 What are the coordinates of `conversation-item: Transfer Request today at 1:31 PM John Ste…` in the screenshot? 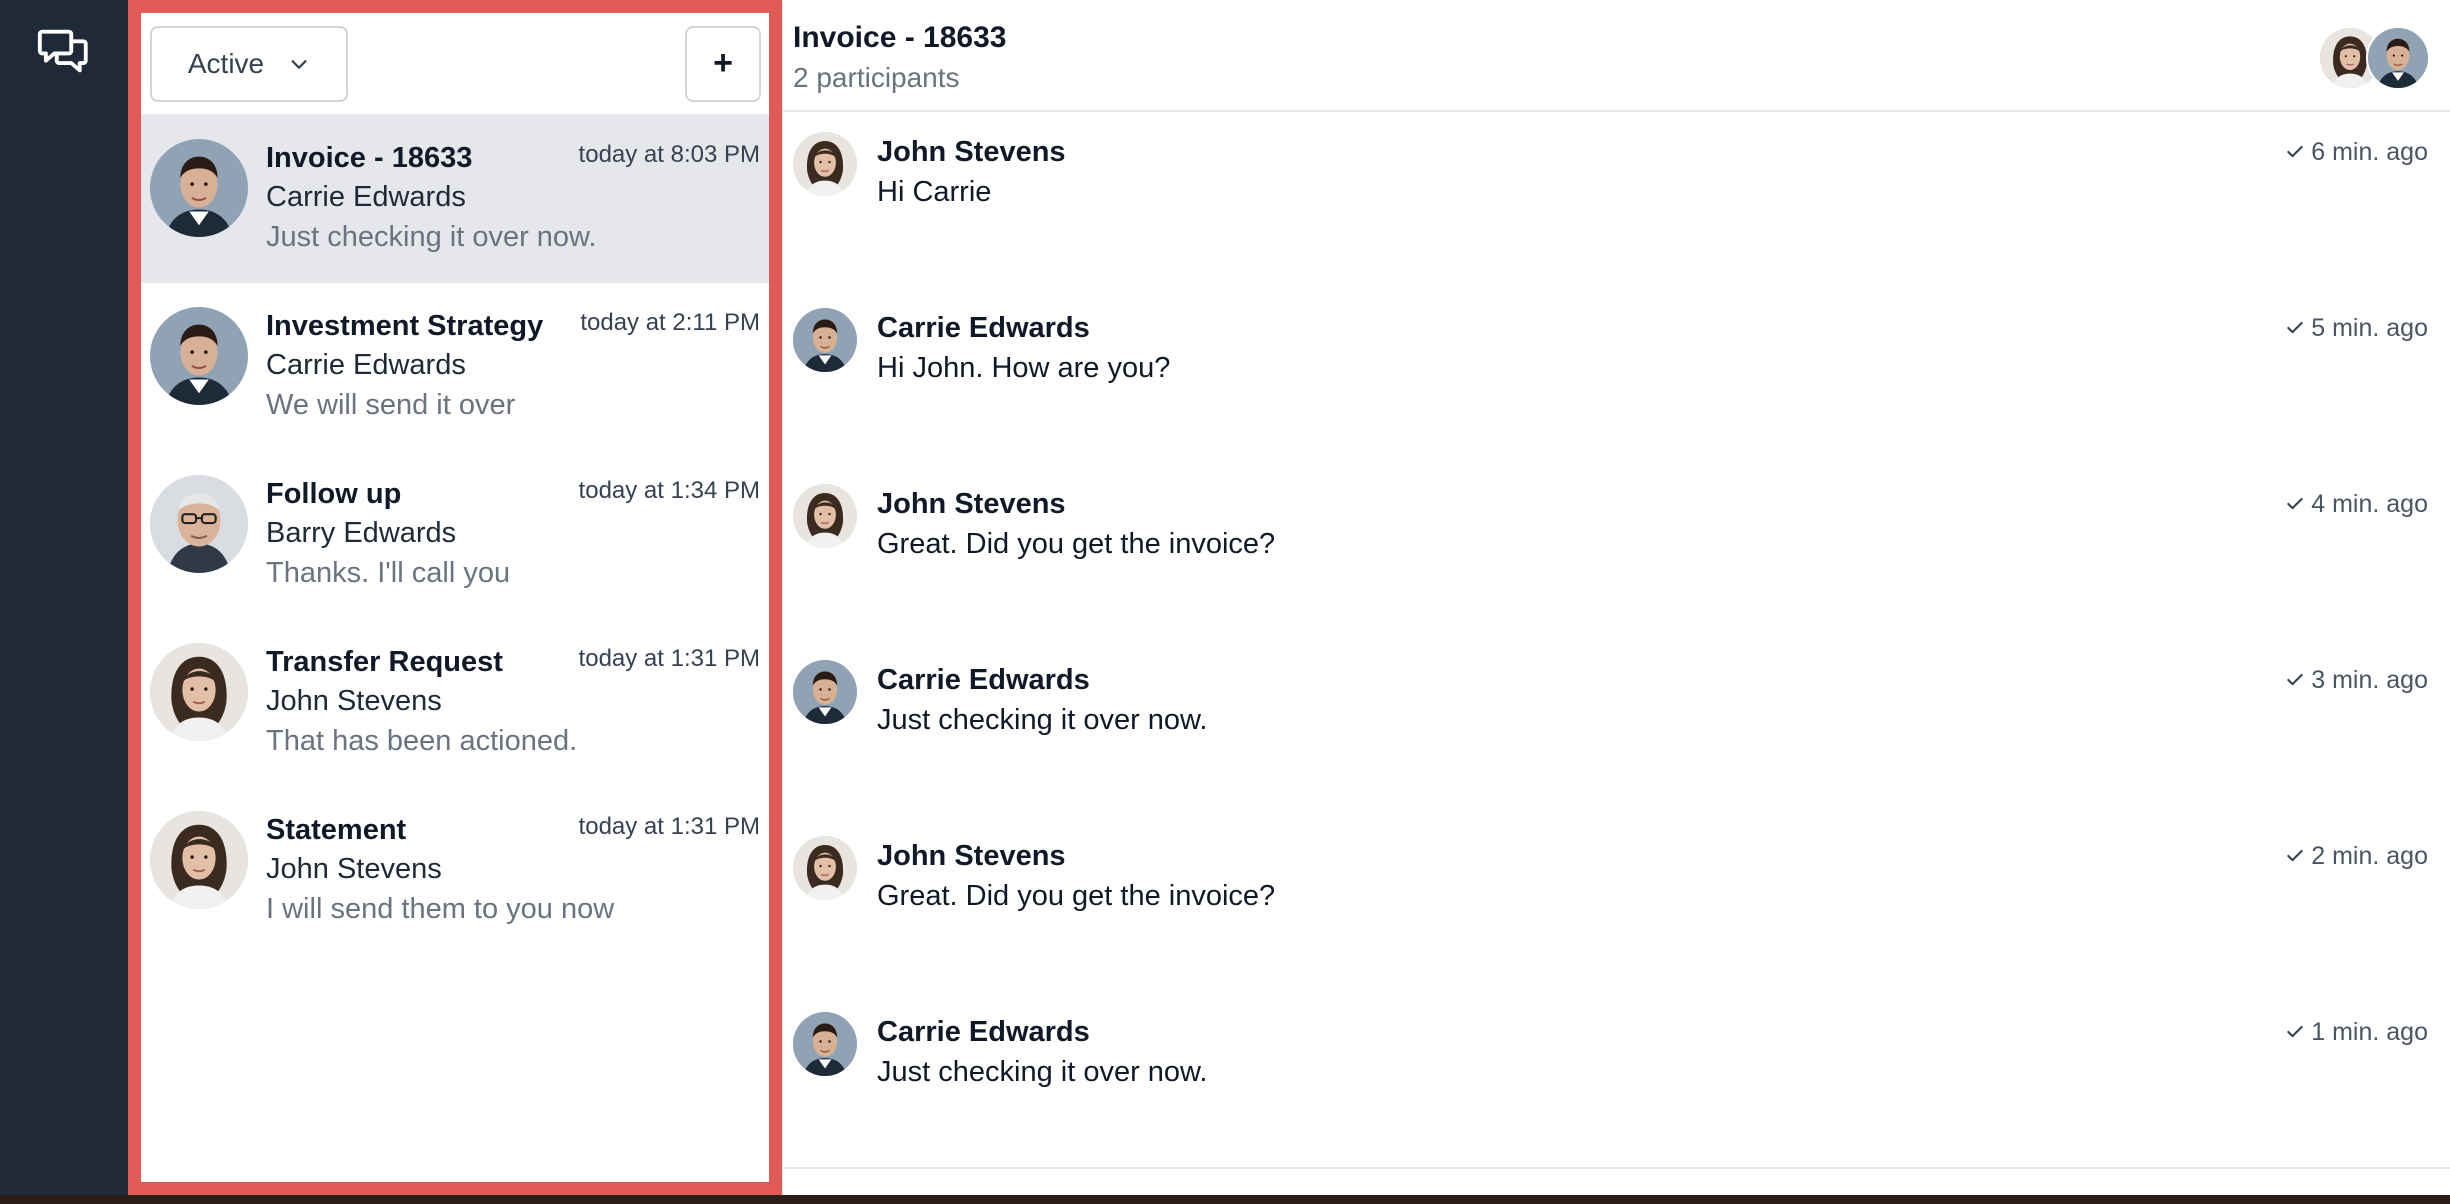 It's located at (455, 703).